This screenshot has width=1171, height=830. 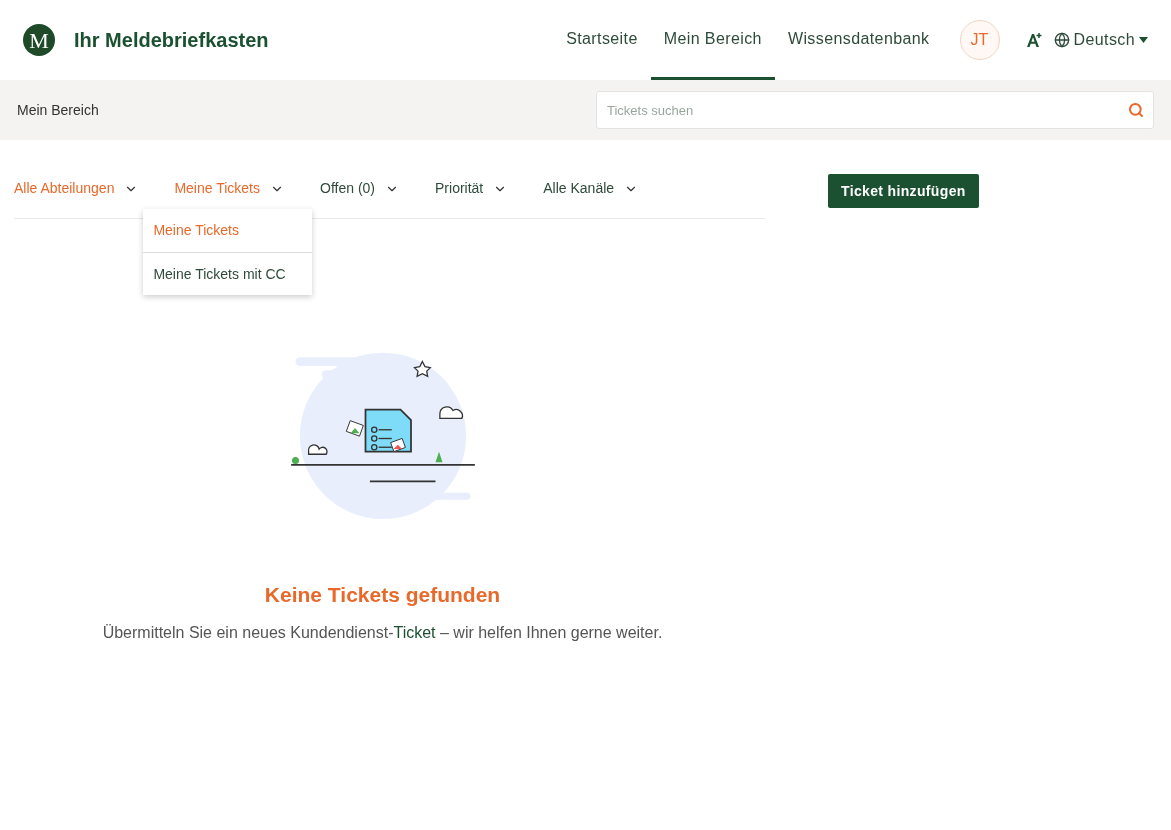 I want to click on filter-dropdown: Alle Kanäle, so click(x=591, y=188).